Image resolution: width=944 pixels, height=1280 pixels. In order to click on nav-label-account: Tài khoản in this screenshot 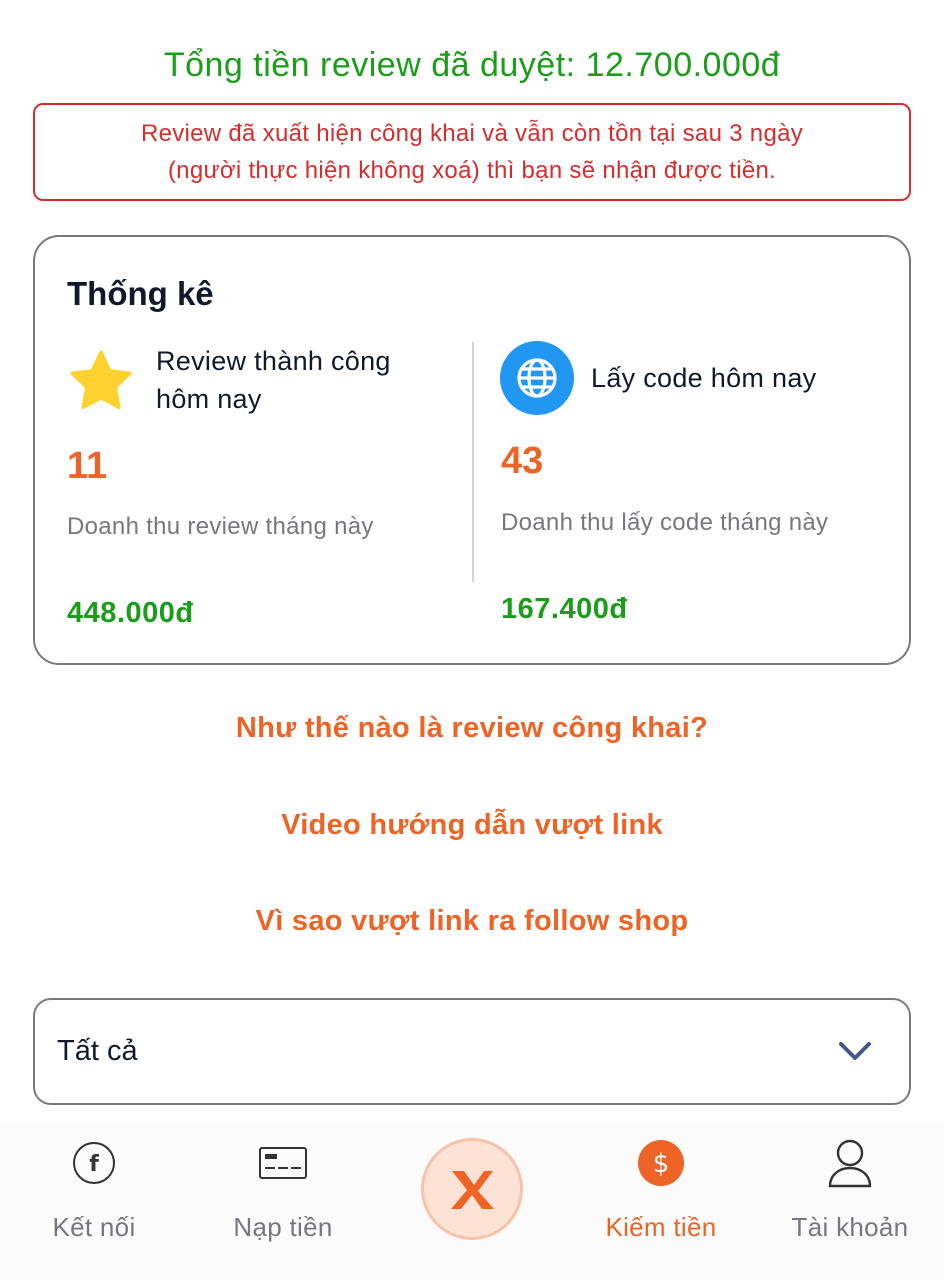, I will do `click(850, 1227)`.